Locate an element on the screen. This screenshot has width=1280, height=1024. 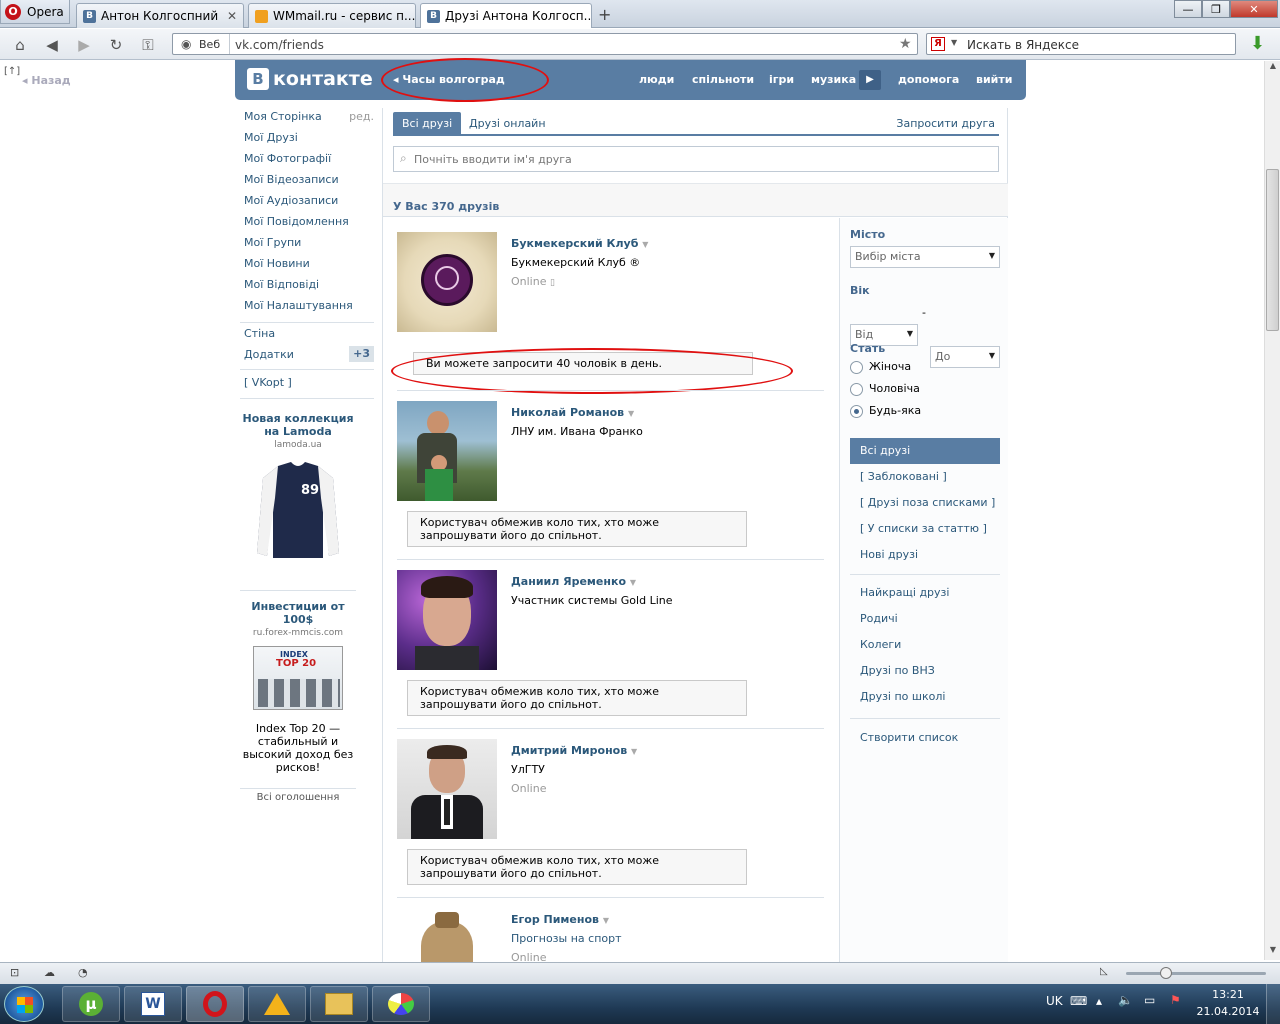
bookmark-star-icon: ★ is located at coordinates (905, 44).